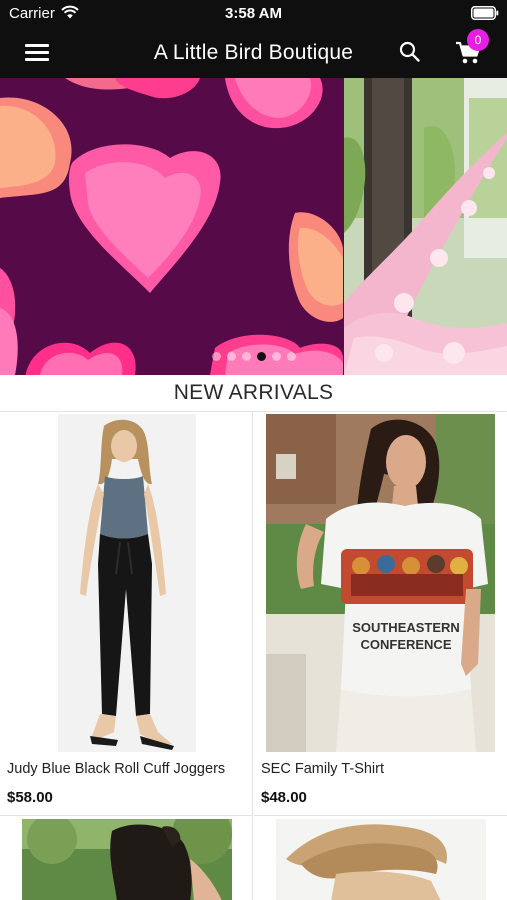 The image size is (507, 900). I want to click on nav-bar: A Little Bird Boutique, so click(253, 53).